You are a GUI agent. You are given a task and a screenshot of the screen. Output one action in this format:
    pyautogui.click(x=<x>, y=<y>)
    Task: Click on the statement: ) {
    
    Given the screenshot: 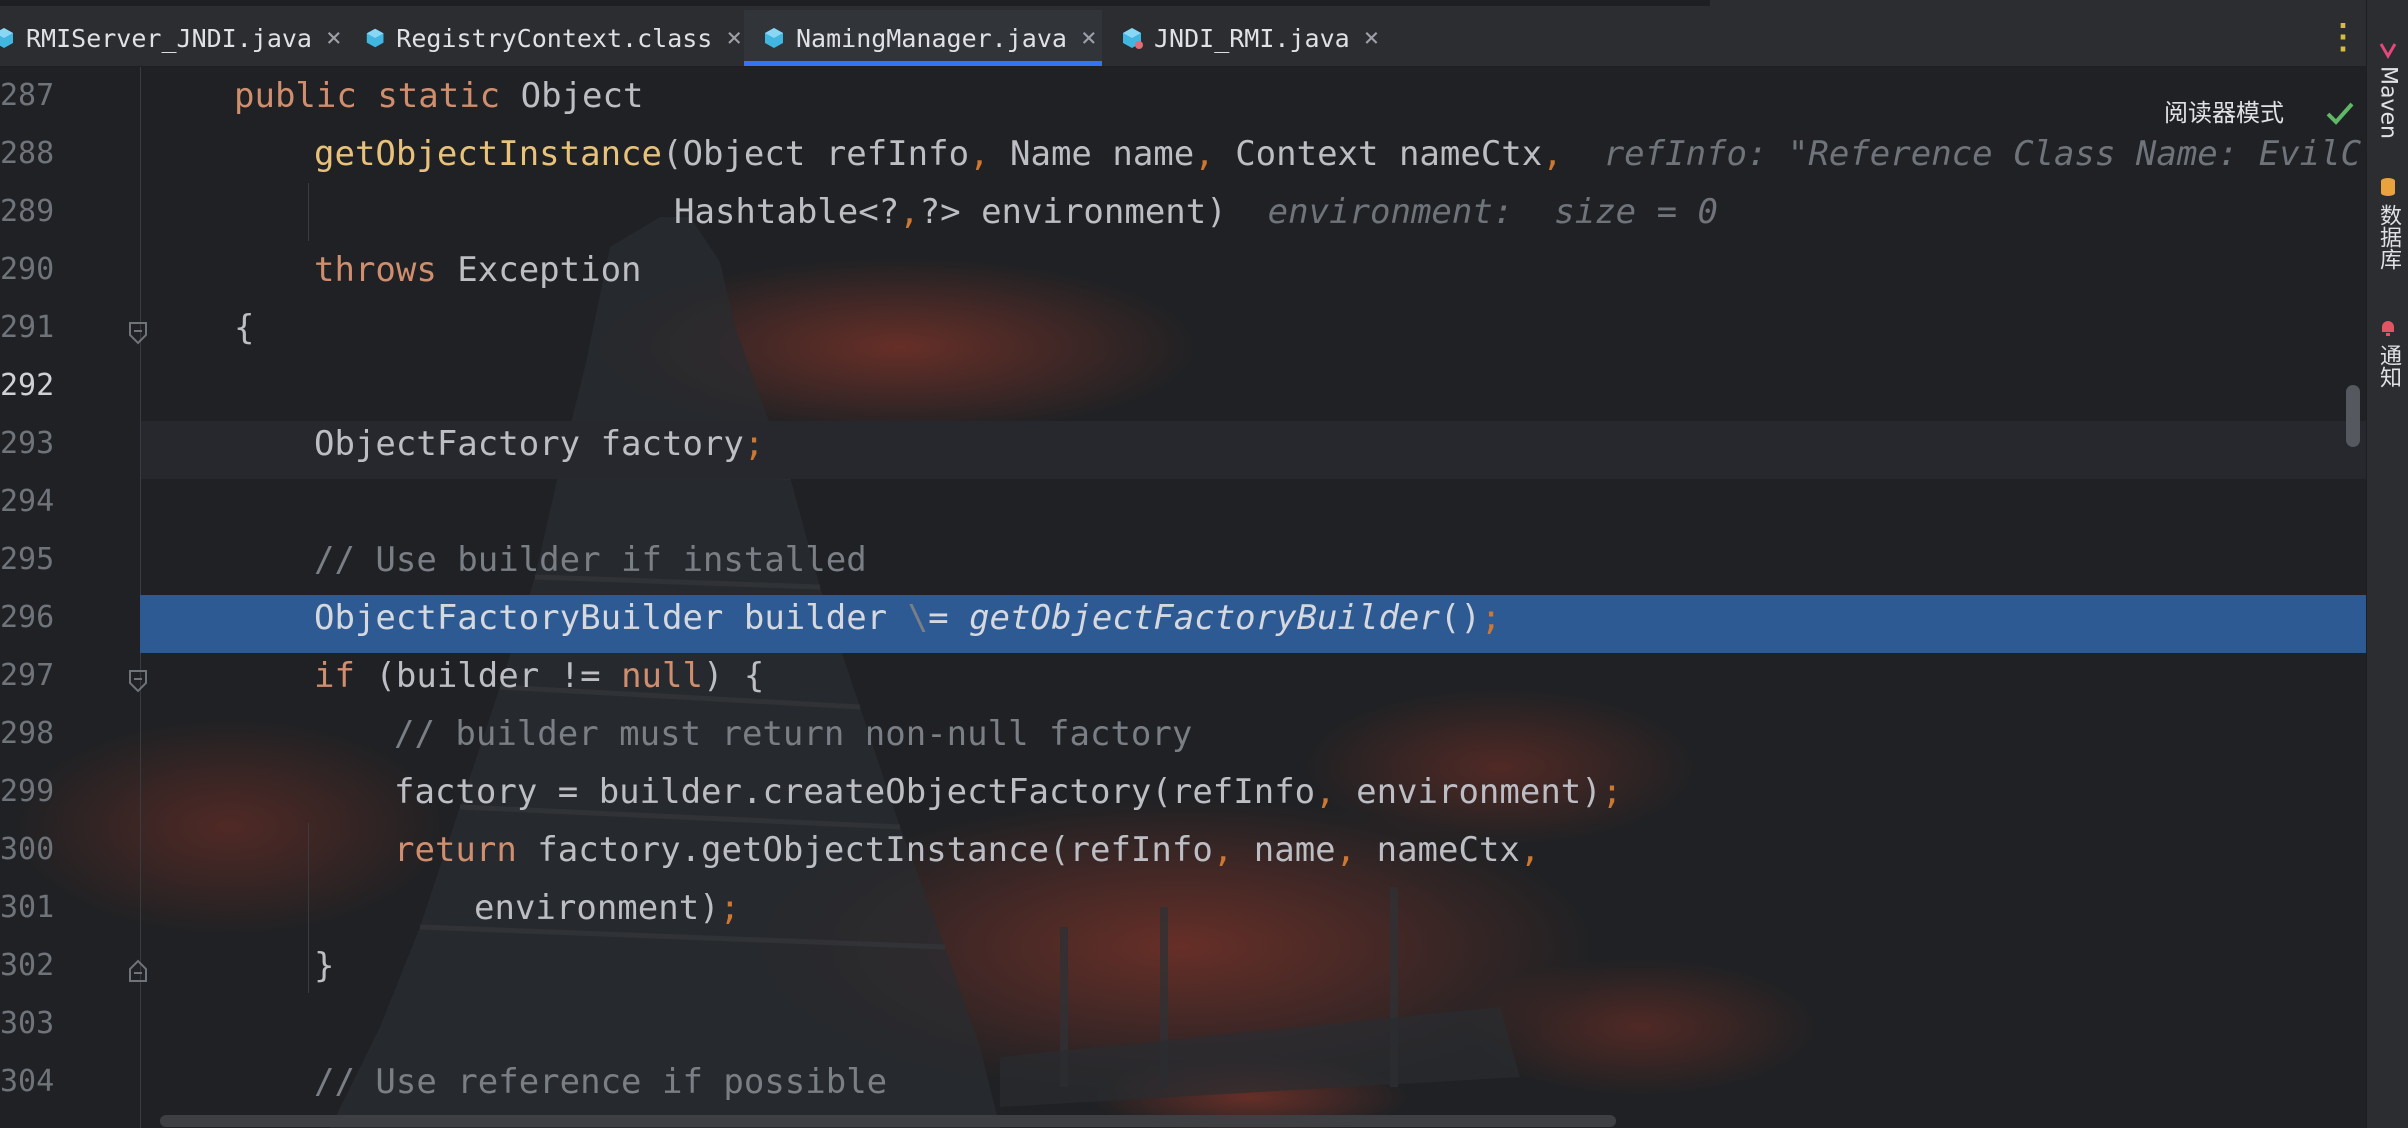 What is the action you would take?
    pyautogui.click(x=733, y=676)
    